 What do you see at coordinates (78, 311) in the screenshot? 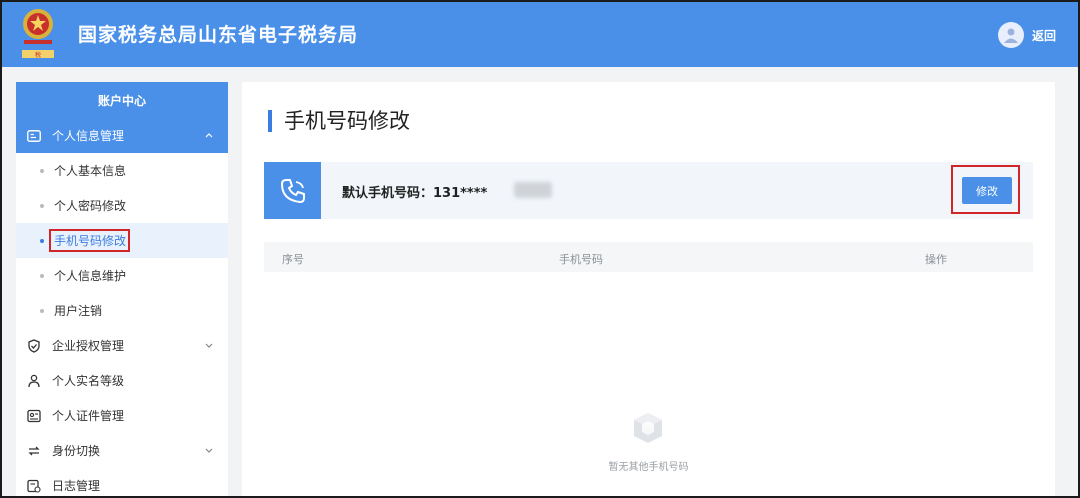
I see `submenu-label: 用户注销` at bounding box center [78, 311].